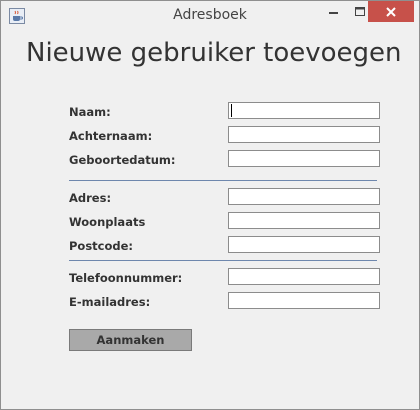 Image resolution: width=420 pixels, height=410 pixels. What do you see at coordinates (90, 112) in the screenshot?
I see `naam-label: Naam:` at bounding box center [90, 112].